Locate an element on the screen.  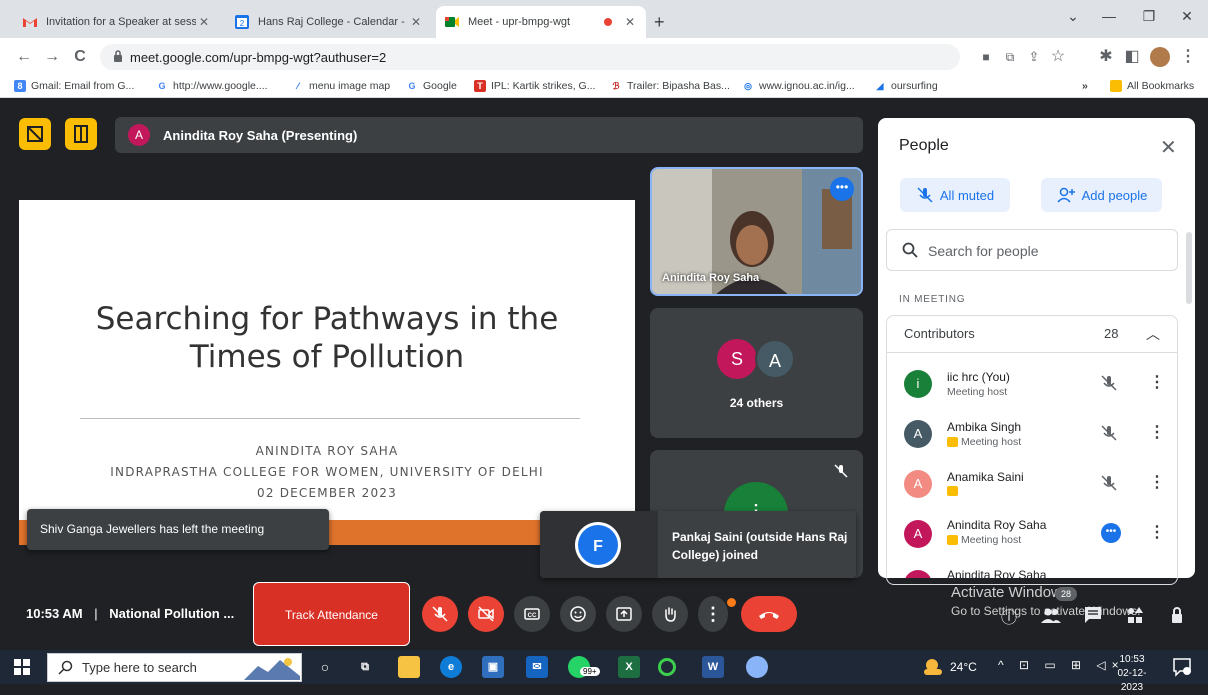
back-icon: ← is located at coordinates (24, 57).